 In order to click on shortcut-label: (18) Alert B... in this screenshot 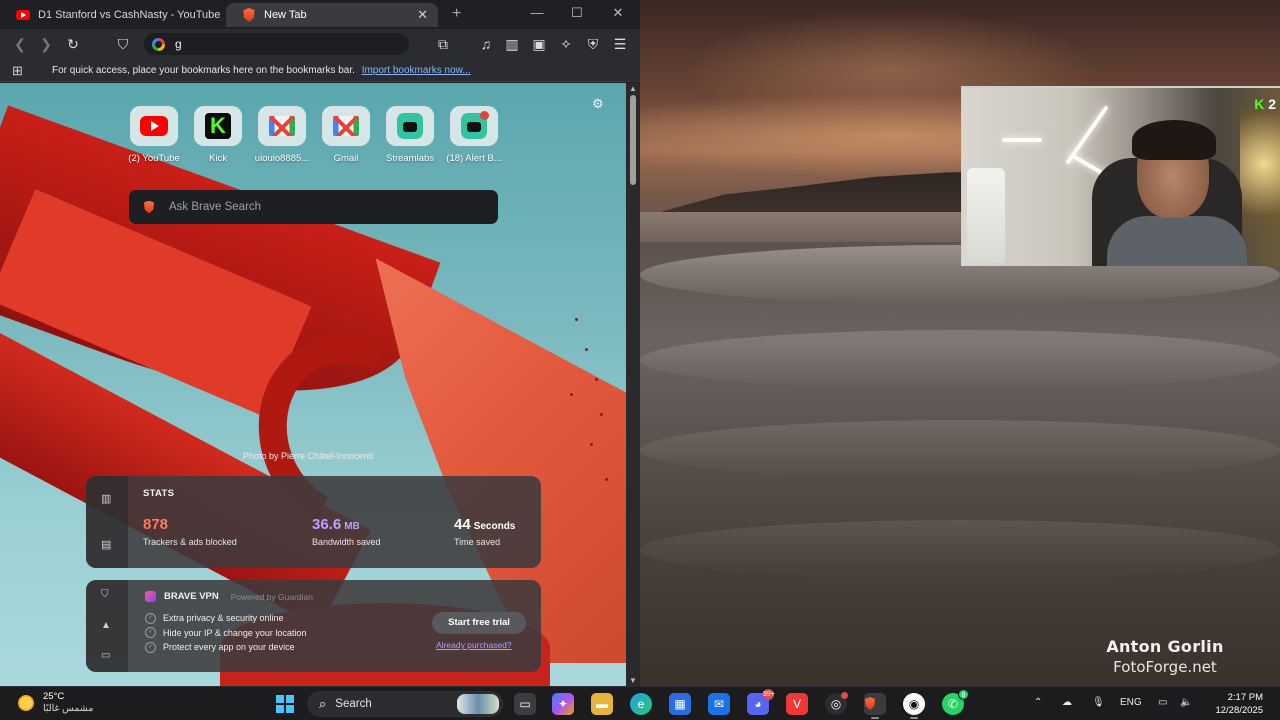, I will do `click(474, 158)`.